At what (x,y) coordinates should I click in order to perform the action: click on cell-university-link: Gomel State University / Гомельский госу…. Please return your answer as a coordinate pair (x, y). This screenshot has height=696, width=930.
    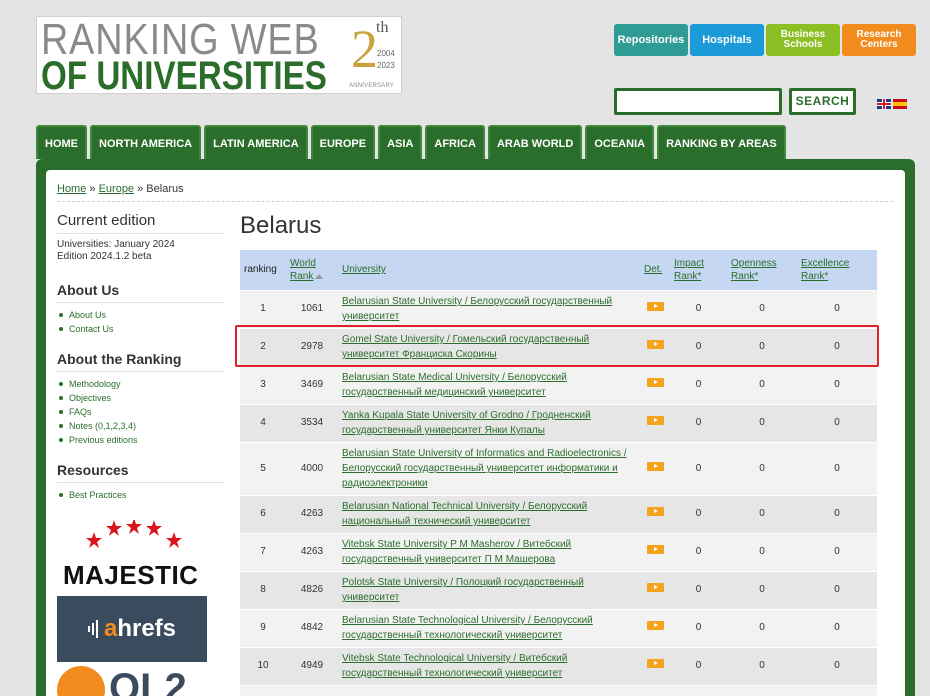
    Looking at the image, I should click on (489, 346).